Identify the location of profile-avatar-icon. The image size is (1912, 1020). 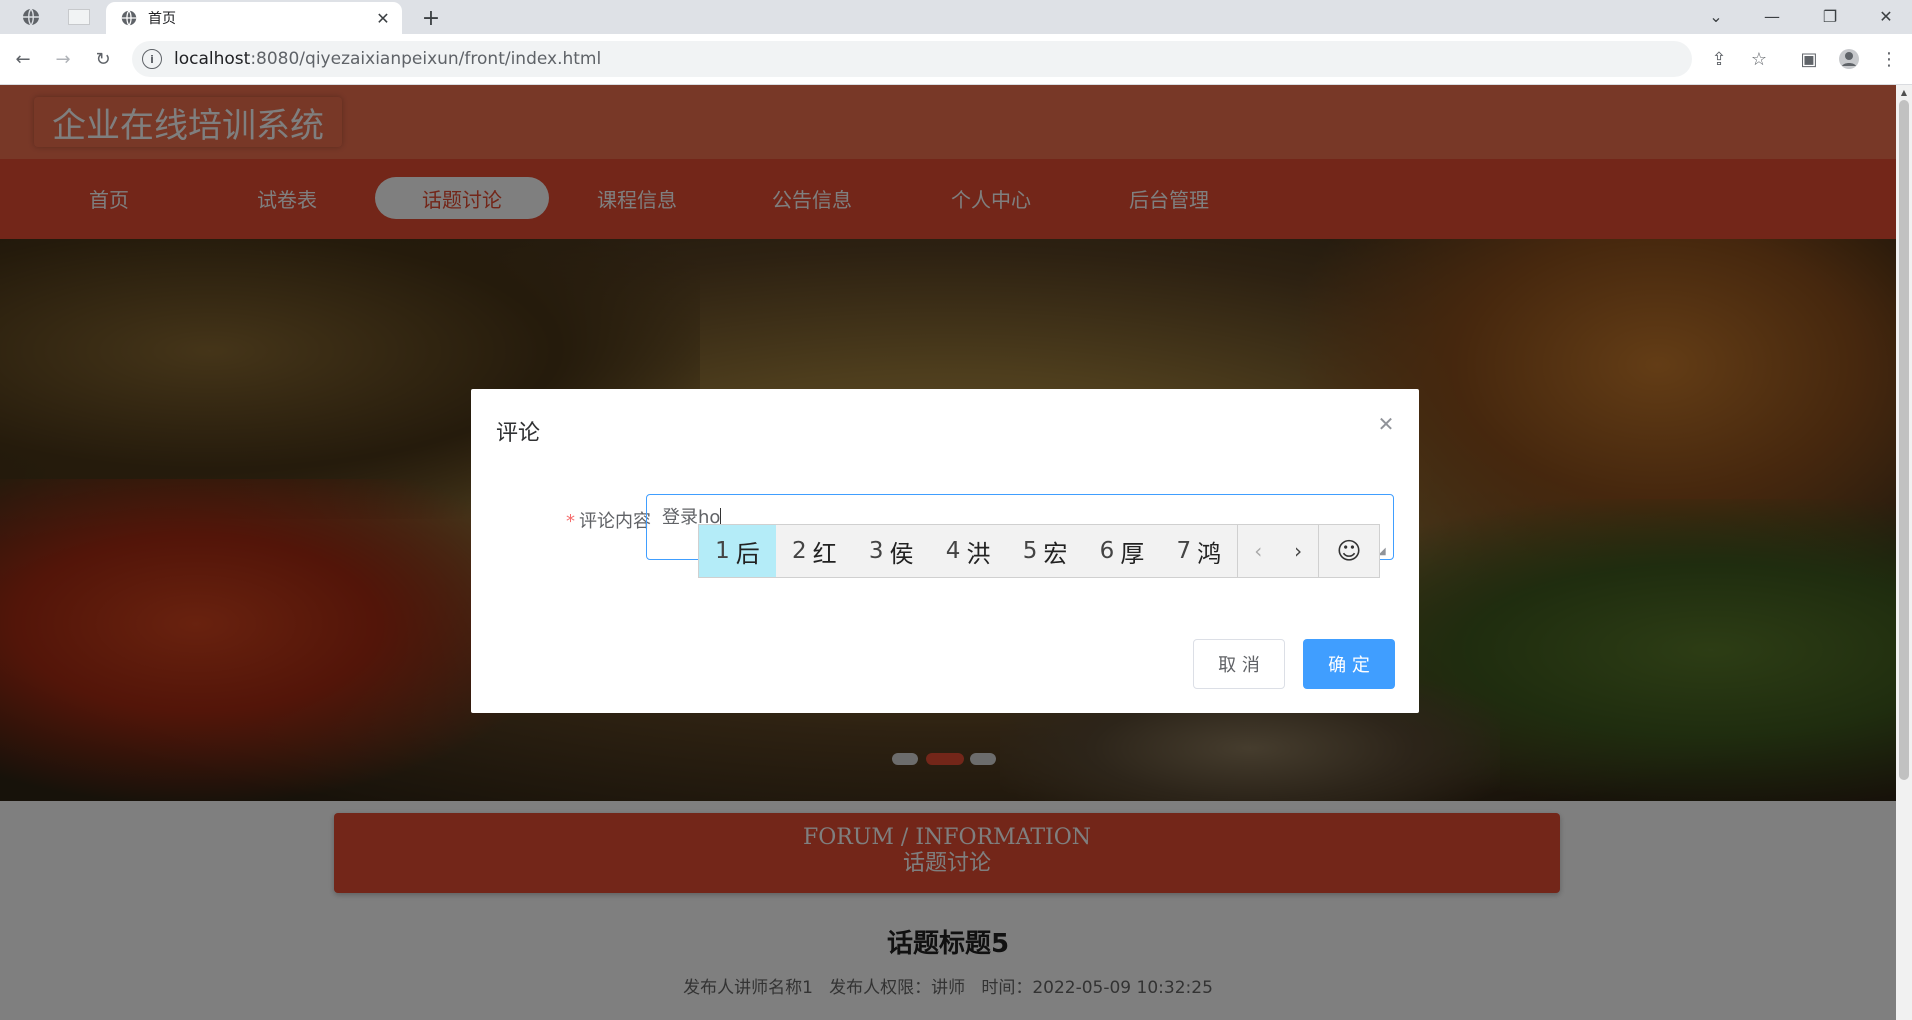
(1849, 59).